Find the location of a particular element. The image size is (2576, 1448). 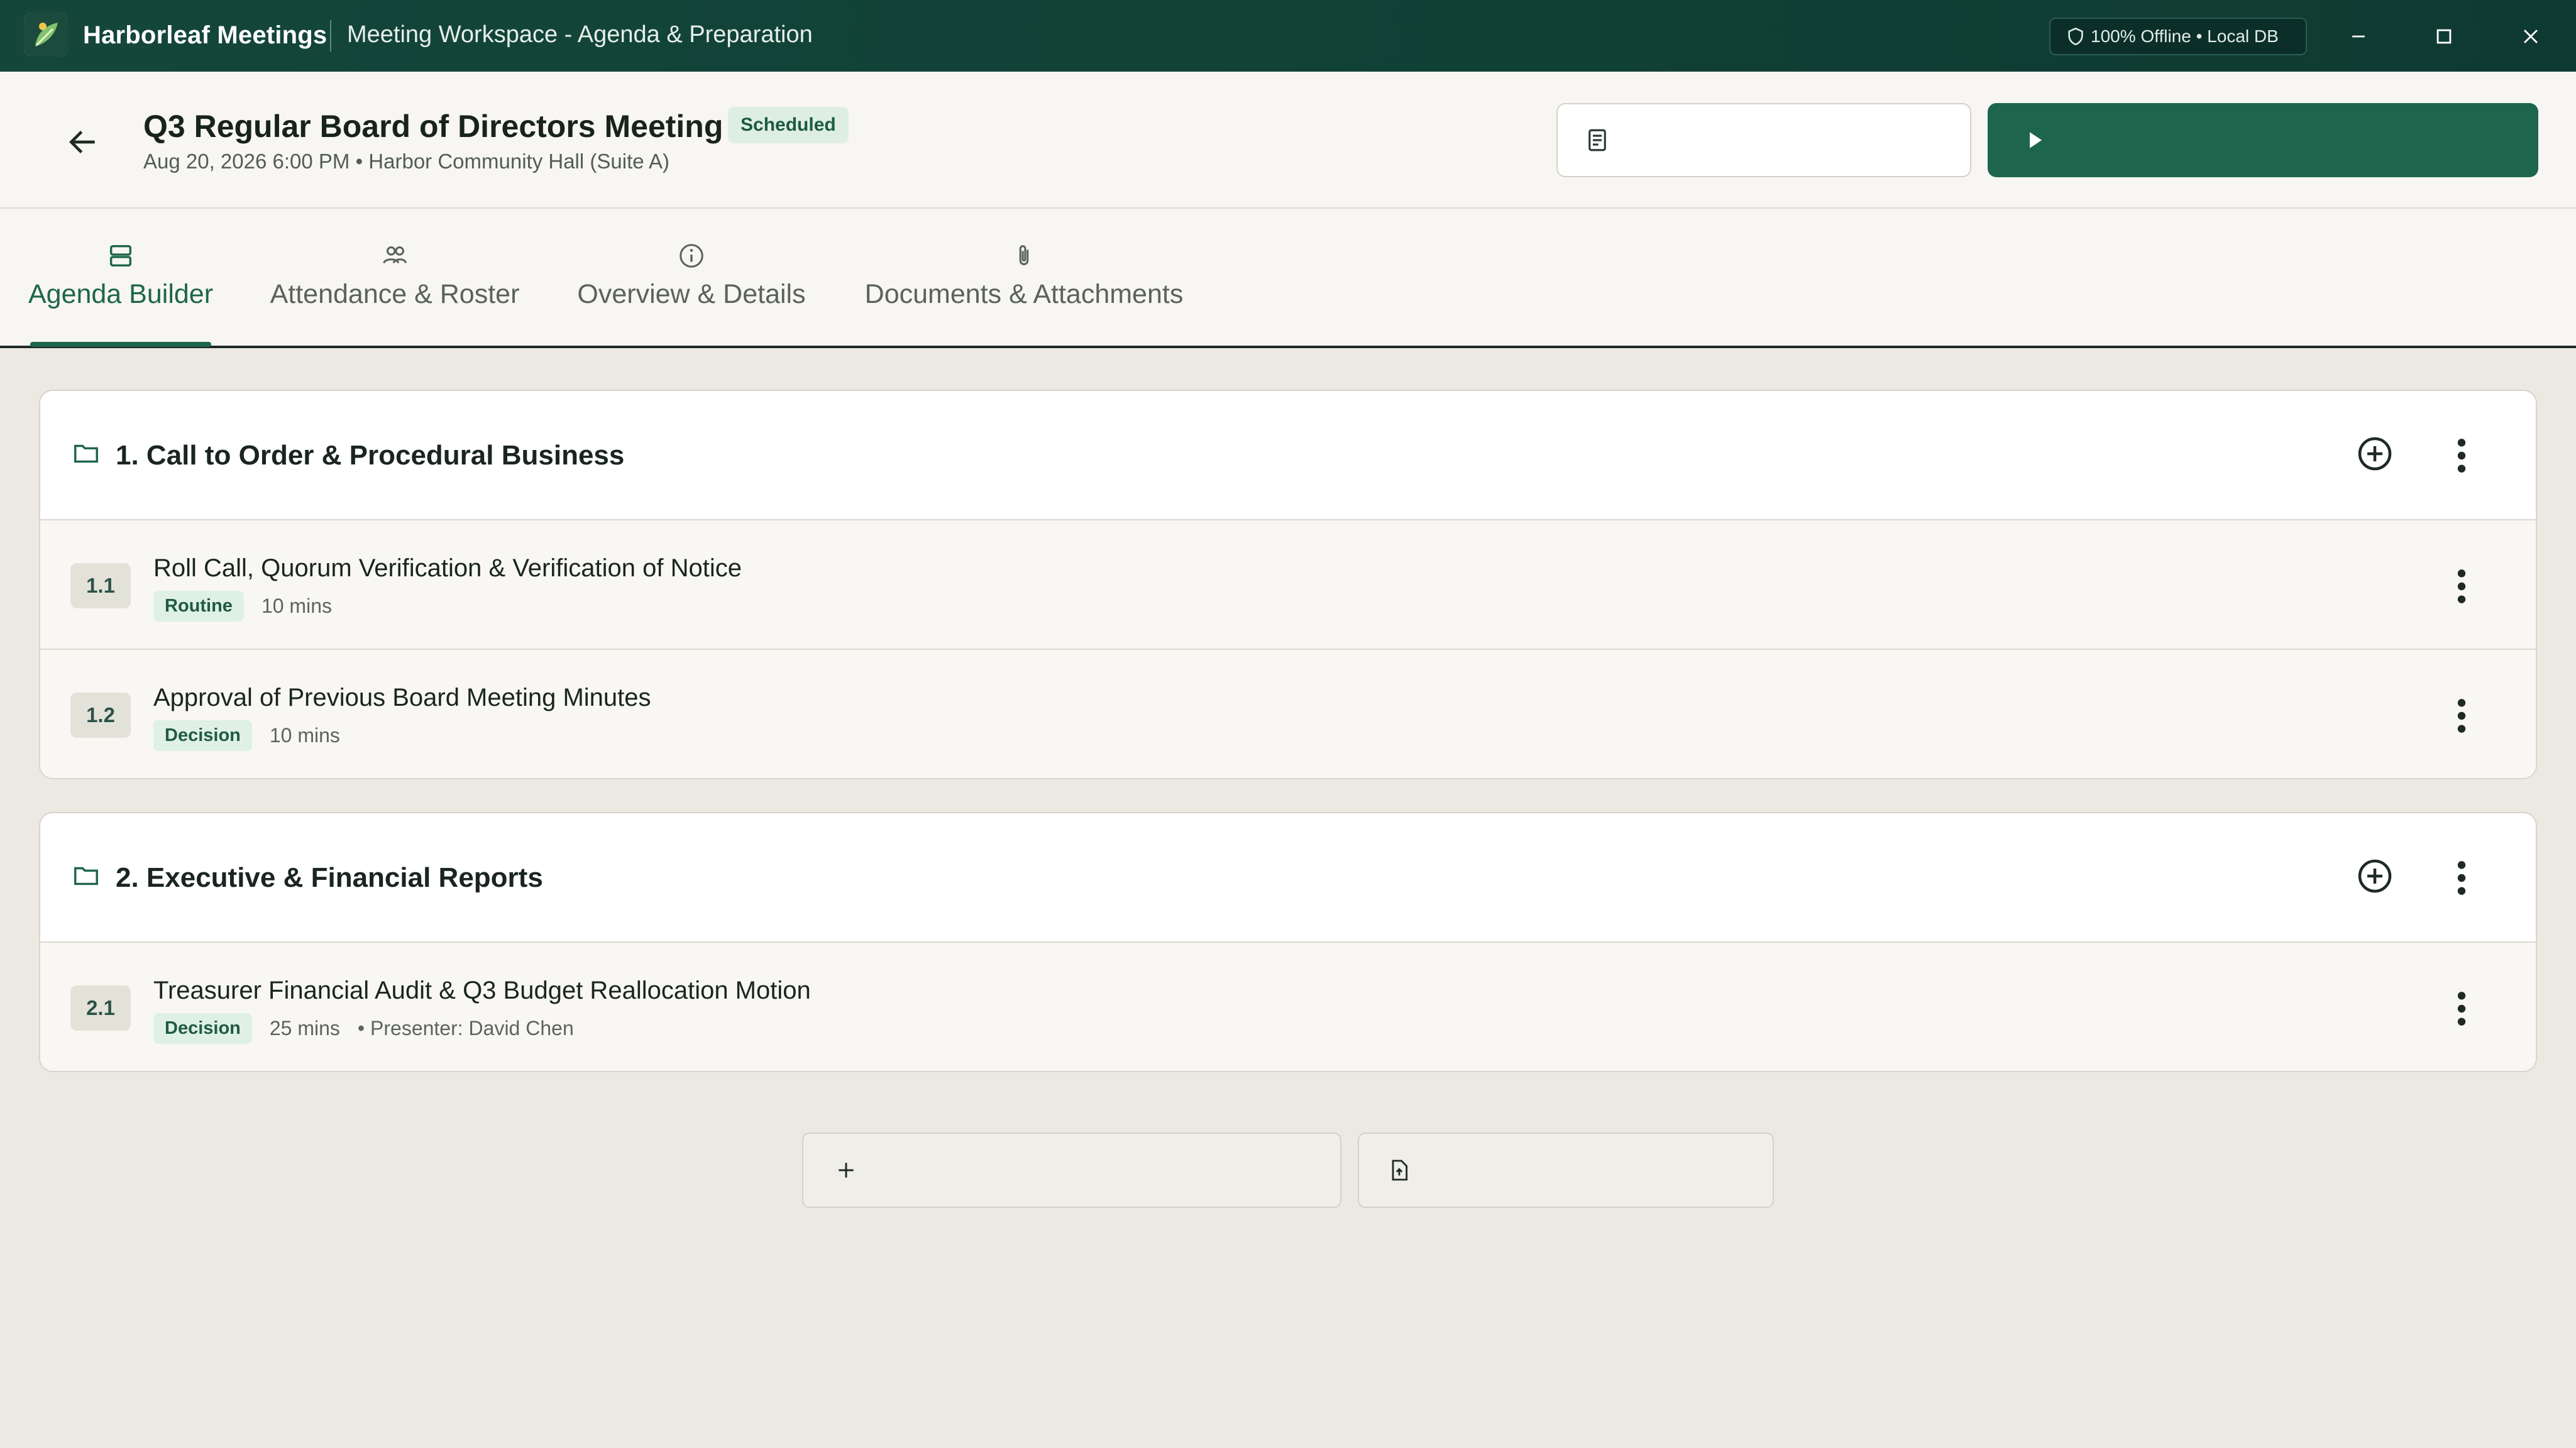

people-icon is located at coordinates (395, 255).